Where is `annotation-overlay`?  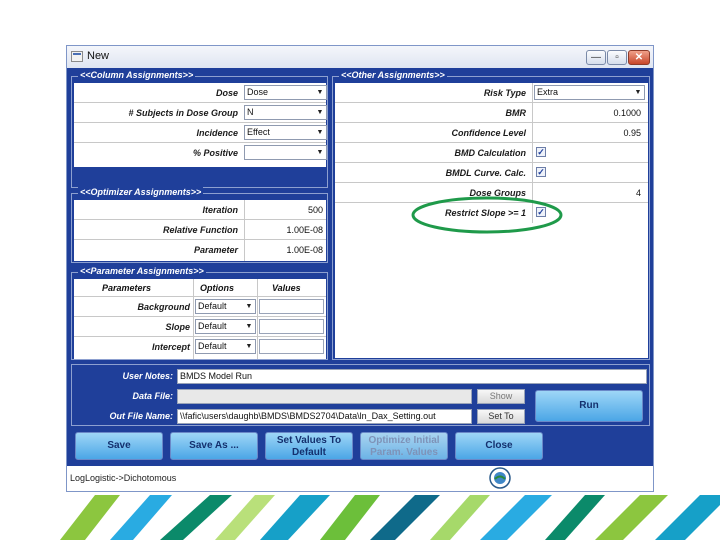 annotation-overlay is located at coordinates (487, 215).